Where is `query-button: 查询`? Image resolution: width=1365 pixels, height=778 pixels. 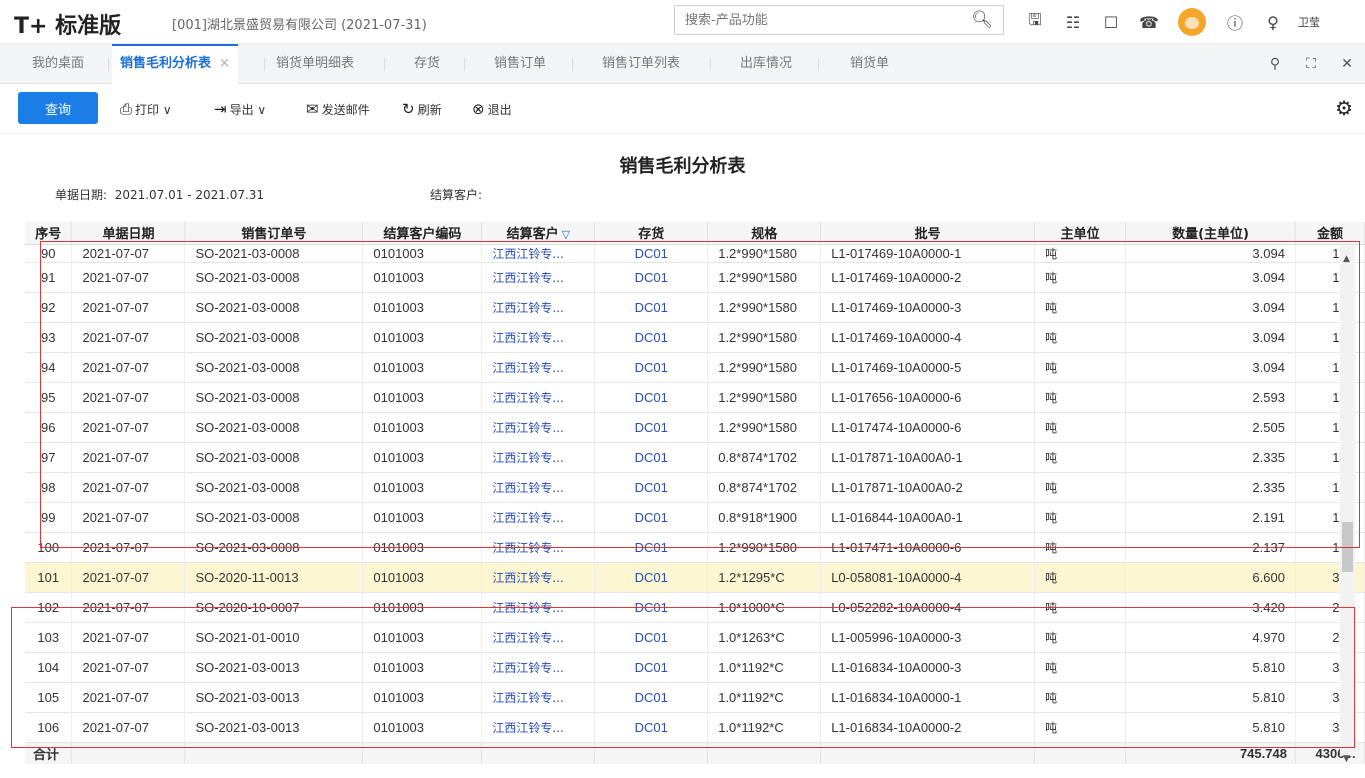
query-button: 查询 is located at coordinates (58, 108).